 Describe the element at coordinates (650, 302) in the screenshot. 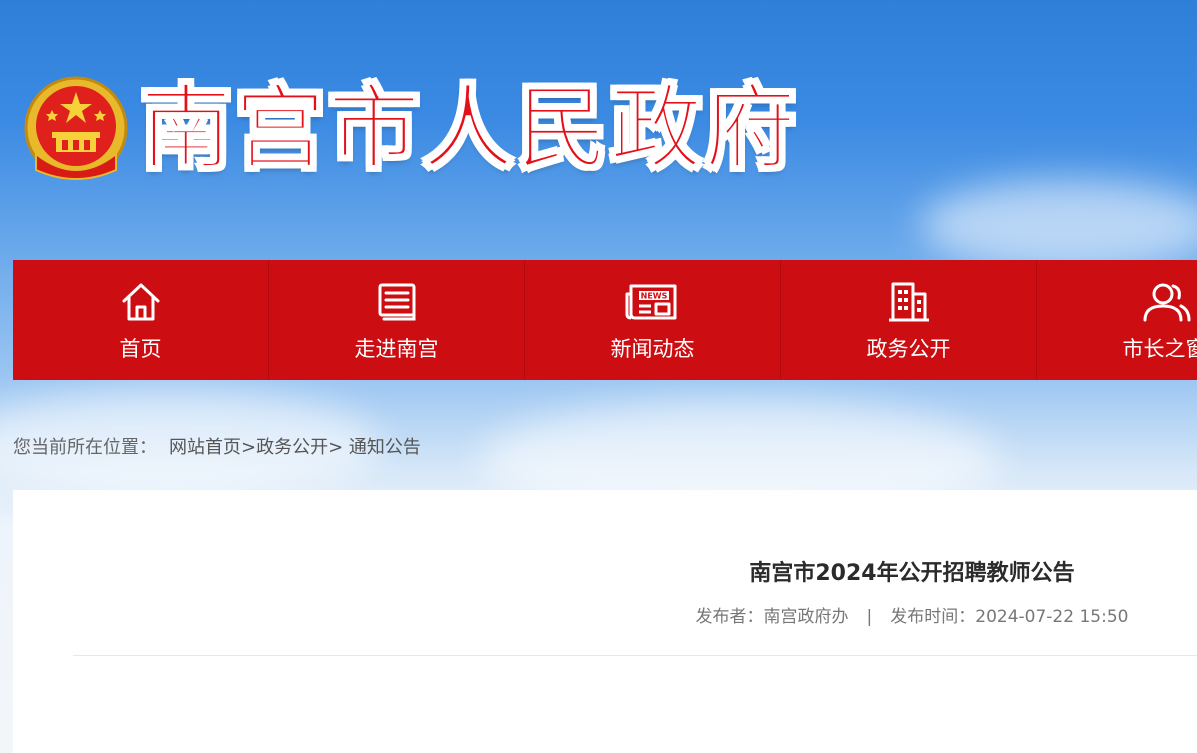

I see `newspaper-icon: NEWS` at that location.